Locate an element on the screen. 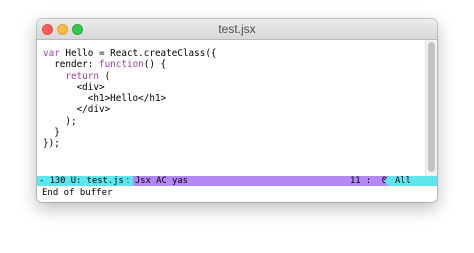  code-token: ( is located at coordinates (104, 76).